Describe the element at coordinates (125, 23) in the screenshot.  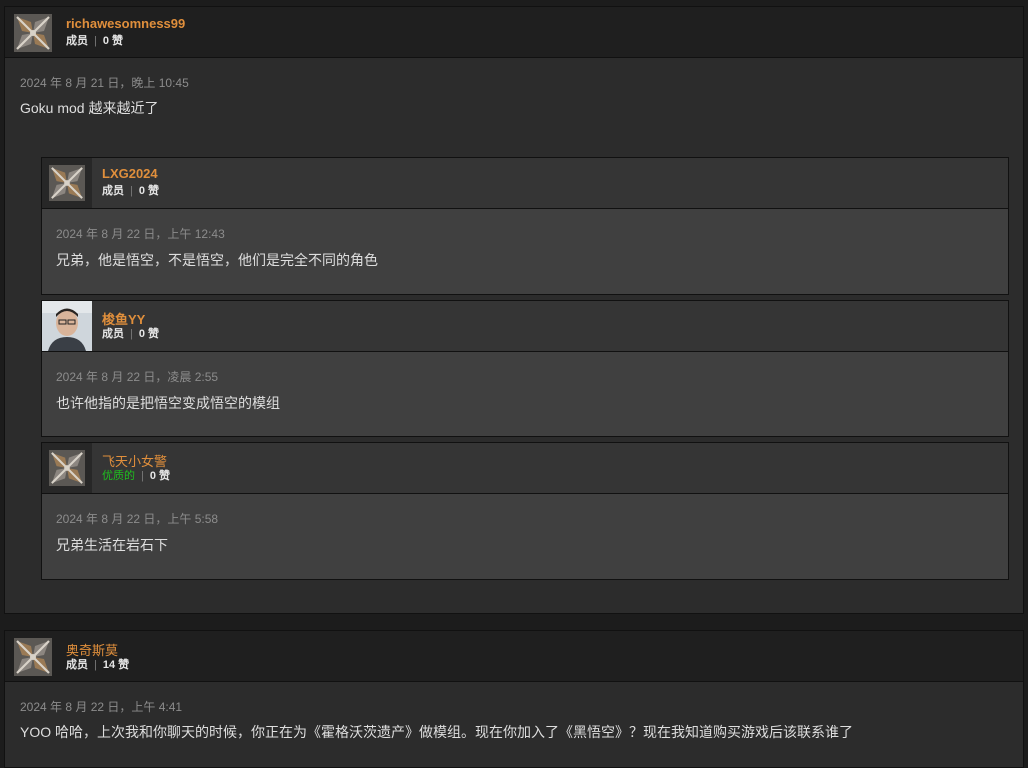
I see `username-link: richawesomness99` at that location.